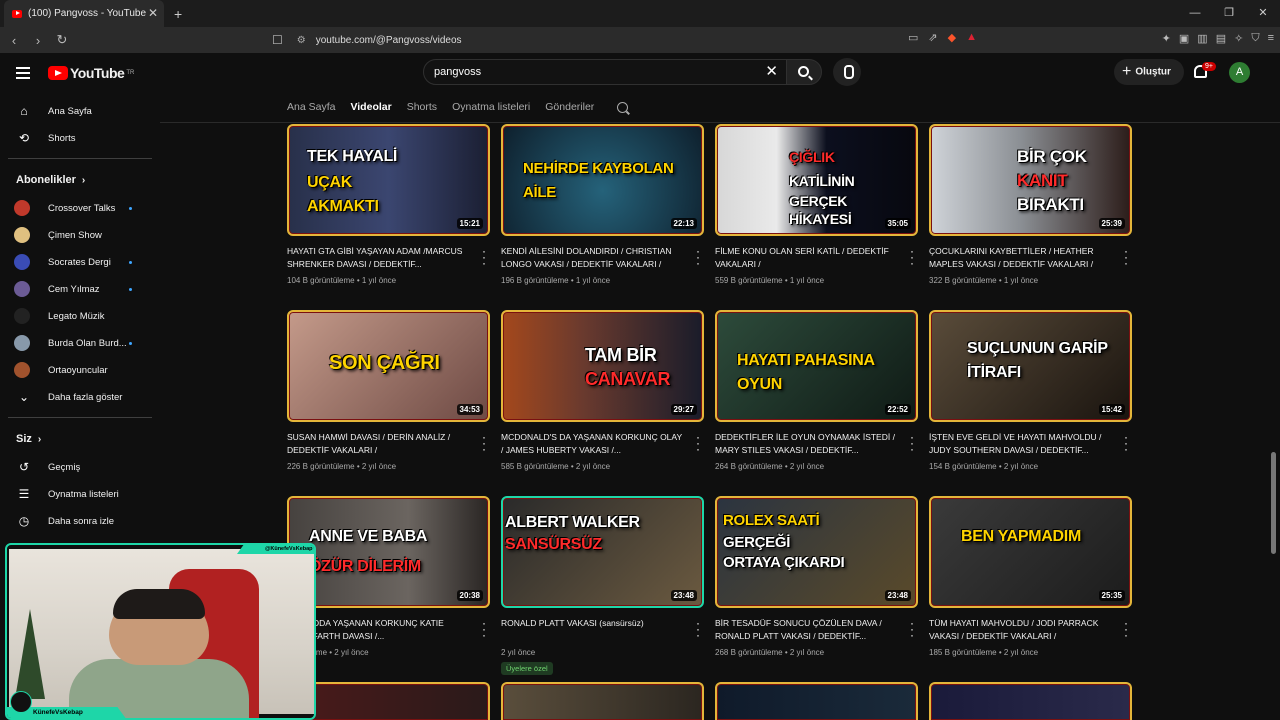 This screenshot has height=720, width=1280. What do you see at coordinates (1221, 38) in the screenshot?
I see `wallet-icon: ▤` at bounding box center [1221, 38].